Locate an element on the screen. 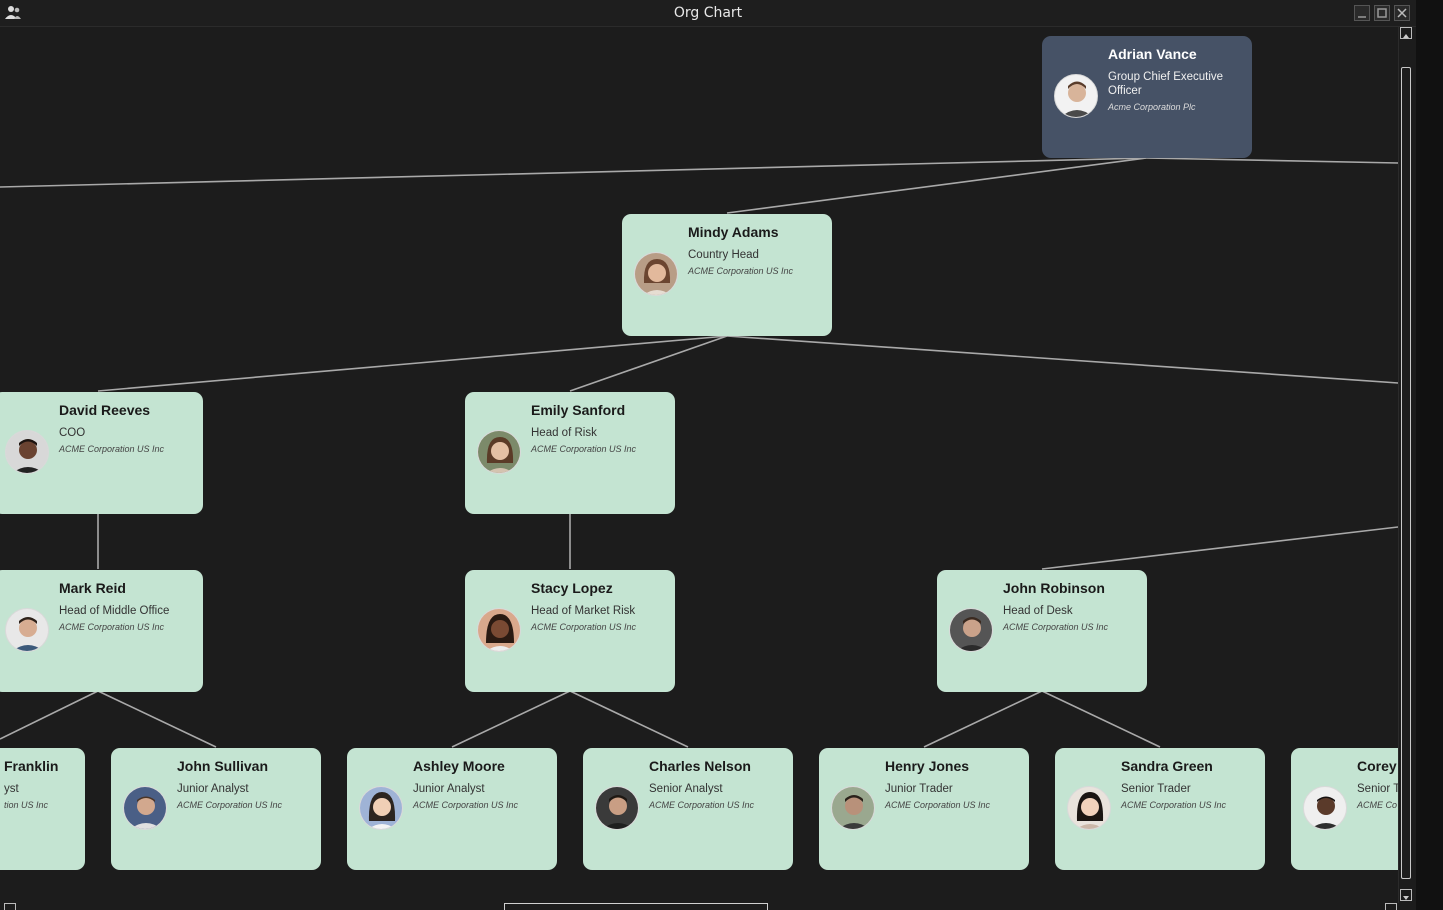 This screenshot has width=1443, height=910. horizontal-scrollbar is located at coordinates (699, 906).